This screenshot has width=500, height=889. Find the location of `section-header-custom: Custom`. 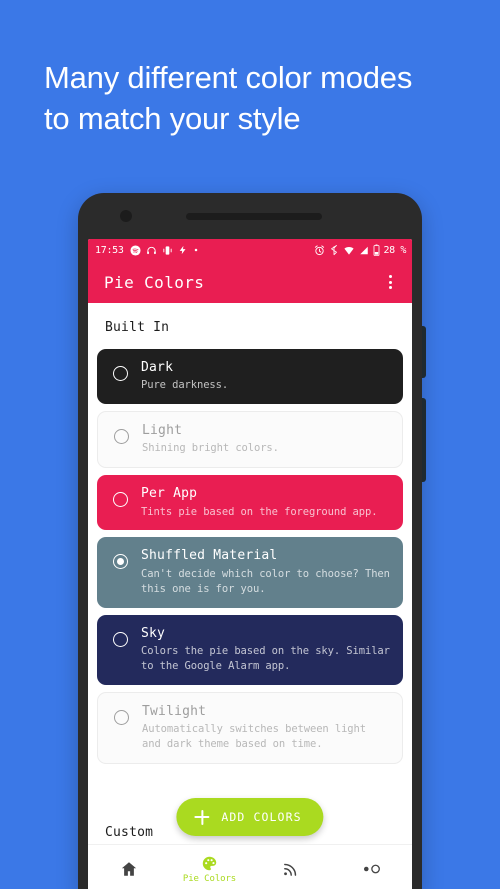

section-header-custom: Custom is located at coordinates (129, 832).